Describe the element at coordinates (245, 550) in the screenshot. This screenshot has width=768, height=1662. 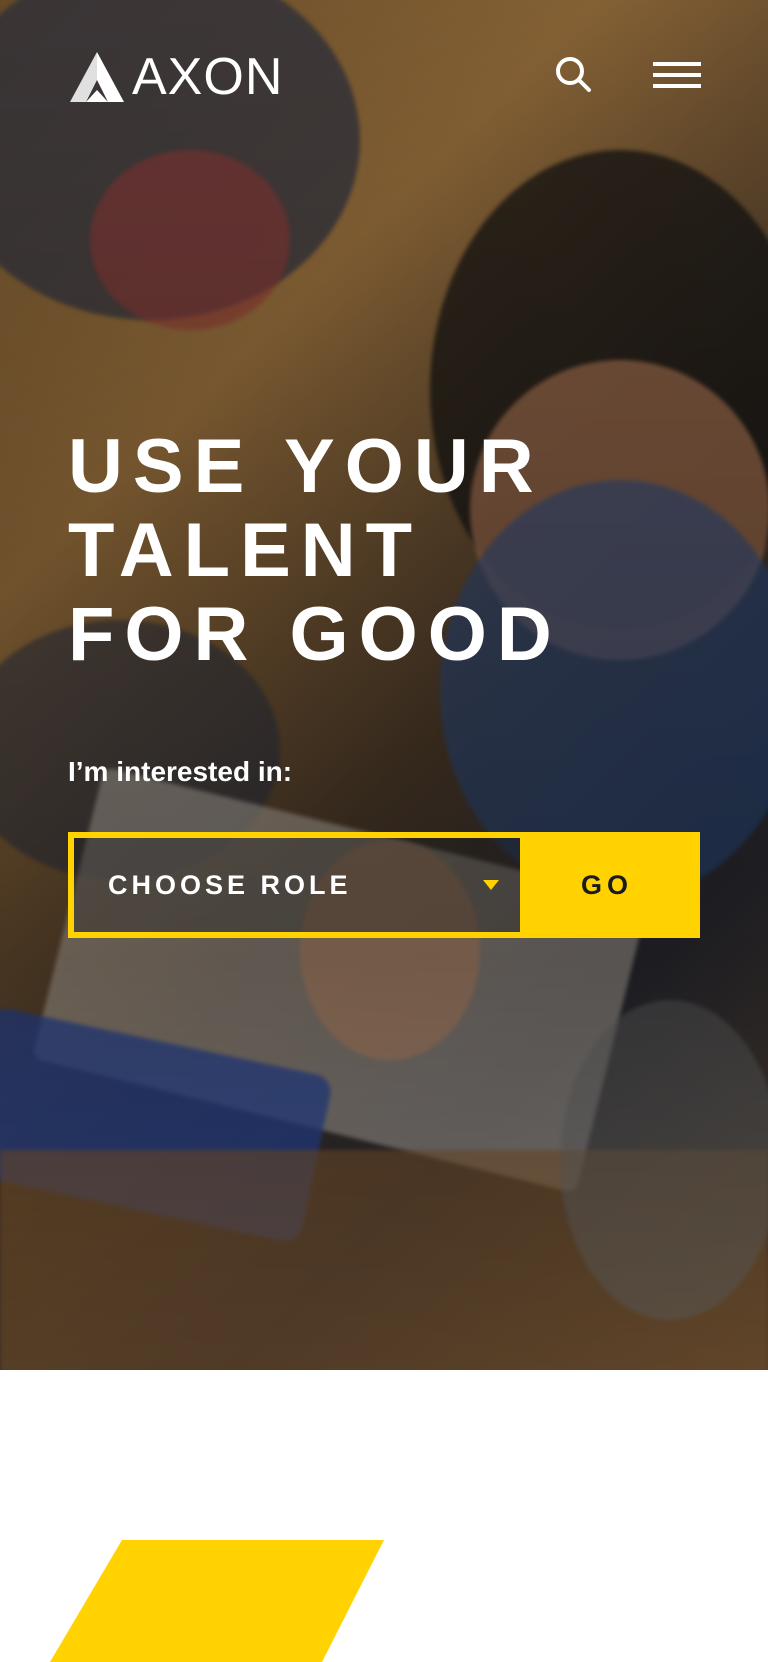
I see `headline-line-2: TALENT` at that location.